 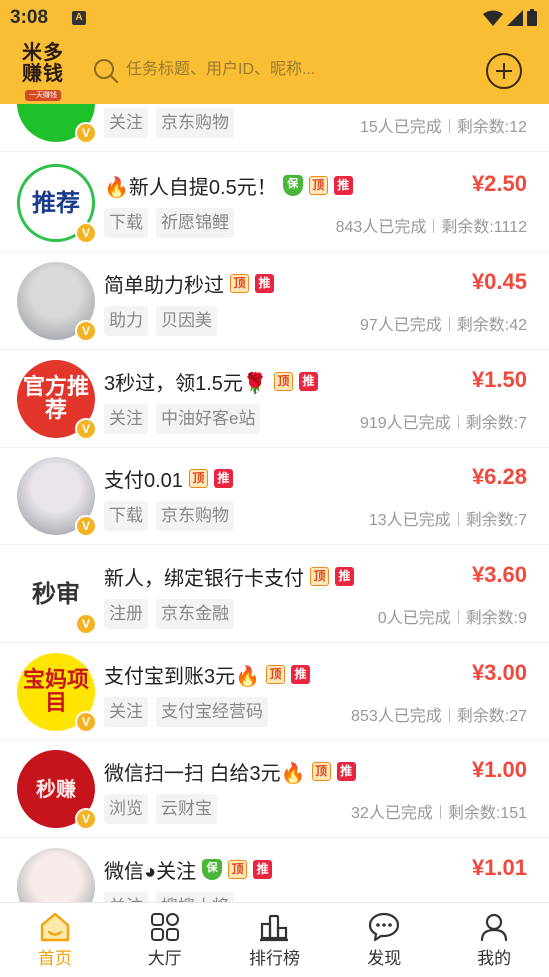 I want to click on task-item: 秒审 V 新人，绑定银行卡支付顶推 ¥3.60 注册 京东金融 0人已完成 剩余数:9, so click(x=274, y=594).